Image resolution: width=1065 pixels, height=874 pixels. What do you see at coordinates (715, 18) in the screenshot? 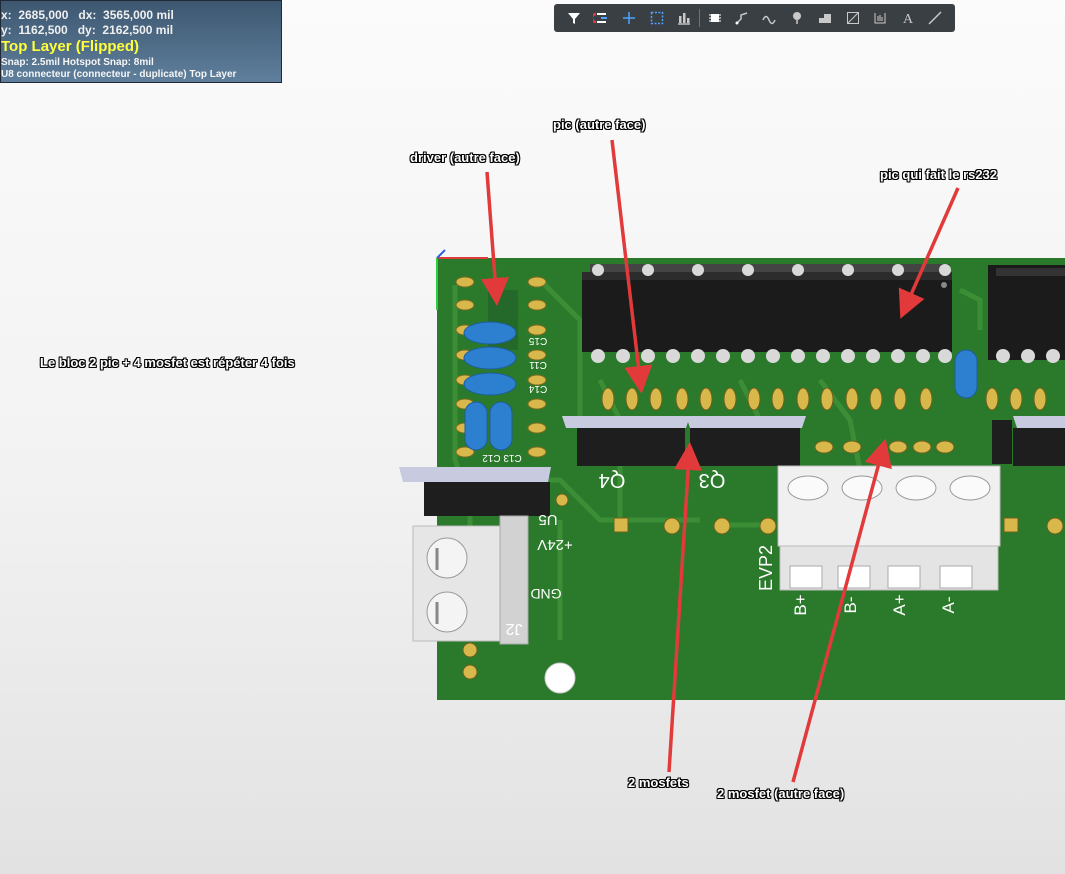
I see `component-icon` at bounding box center [715, 18].